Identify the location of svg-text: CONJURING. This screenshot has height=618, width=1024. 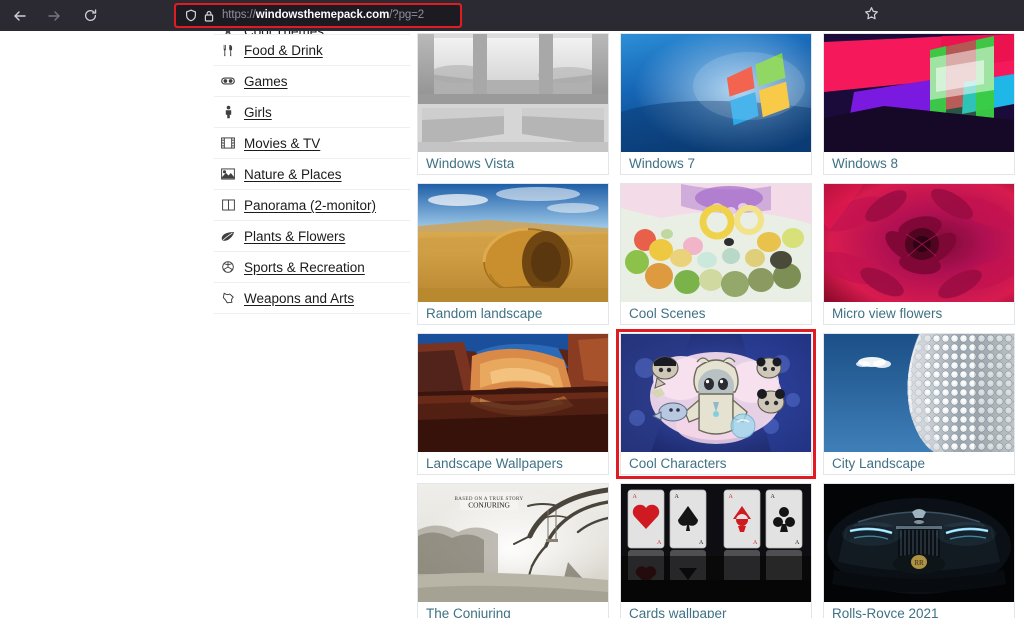
(489, 505).